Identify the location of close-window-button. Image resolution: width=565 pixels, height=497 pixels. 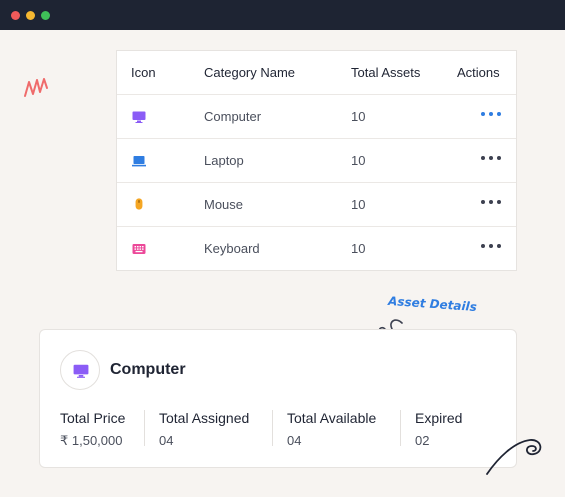
(15, 15).